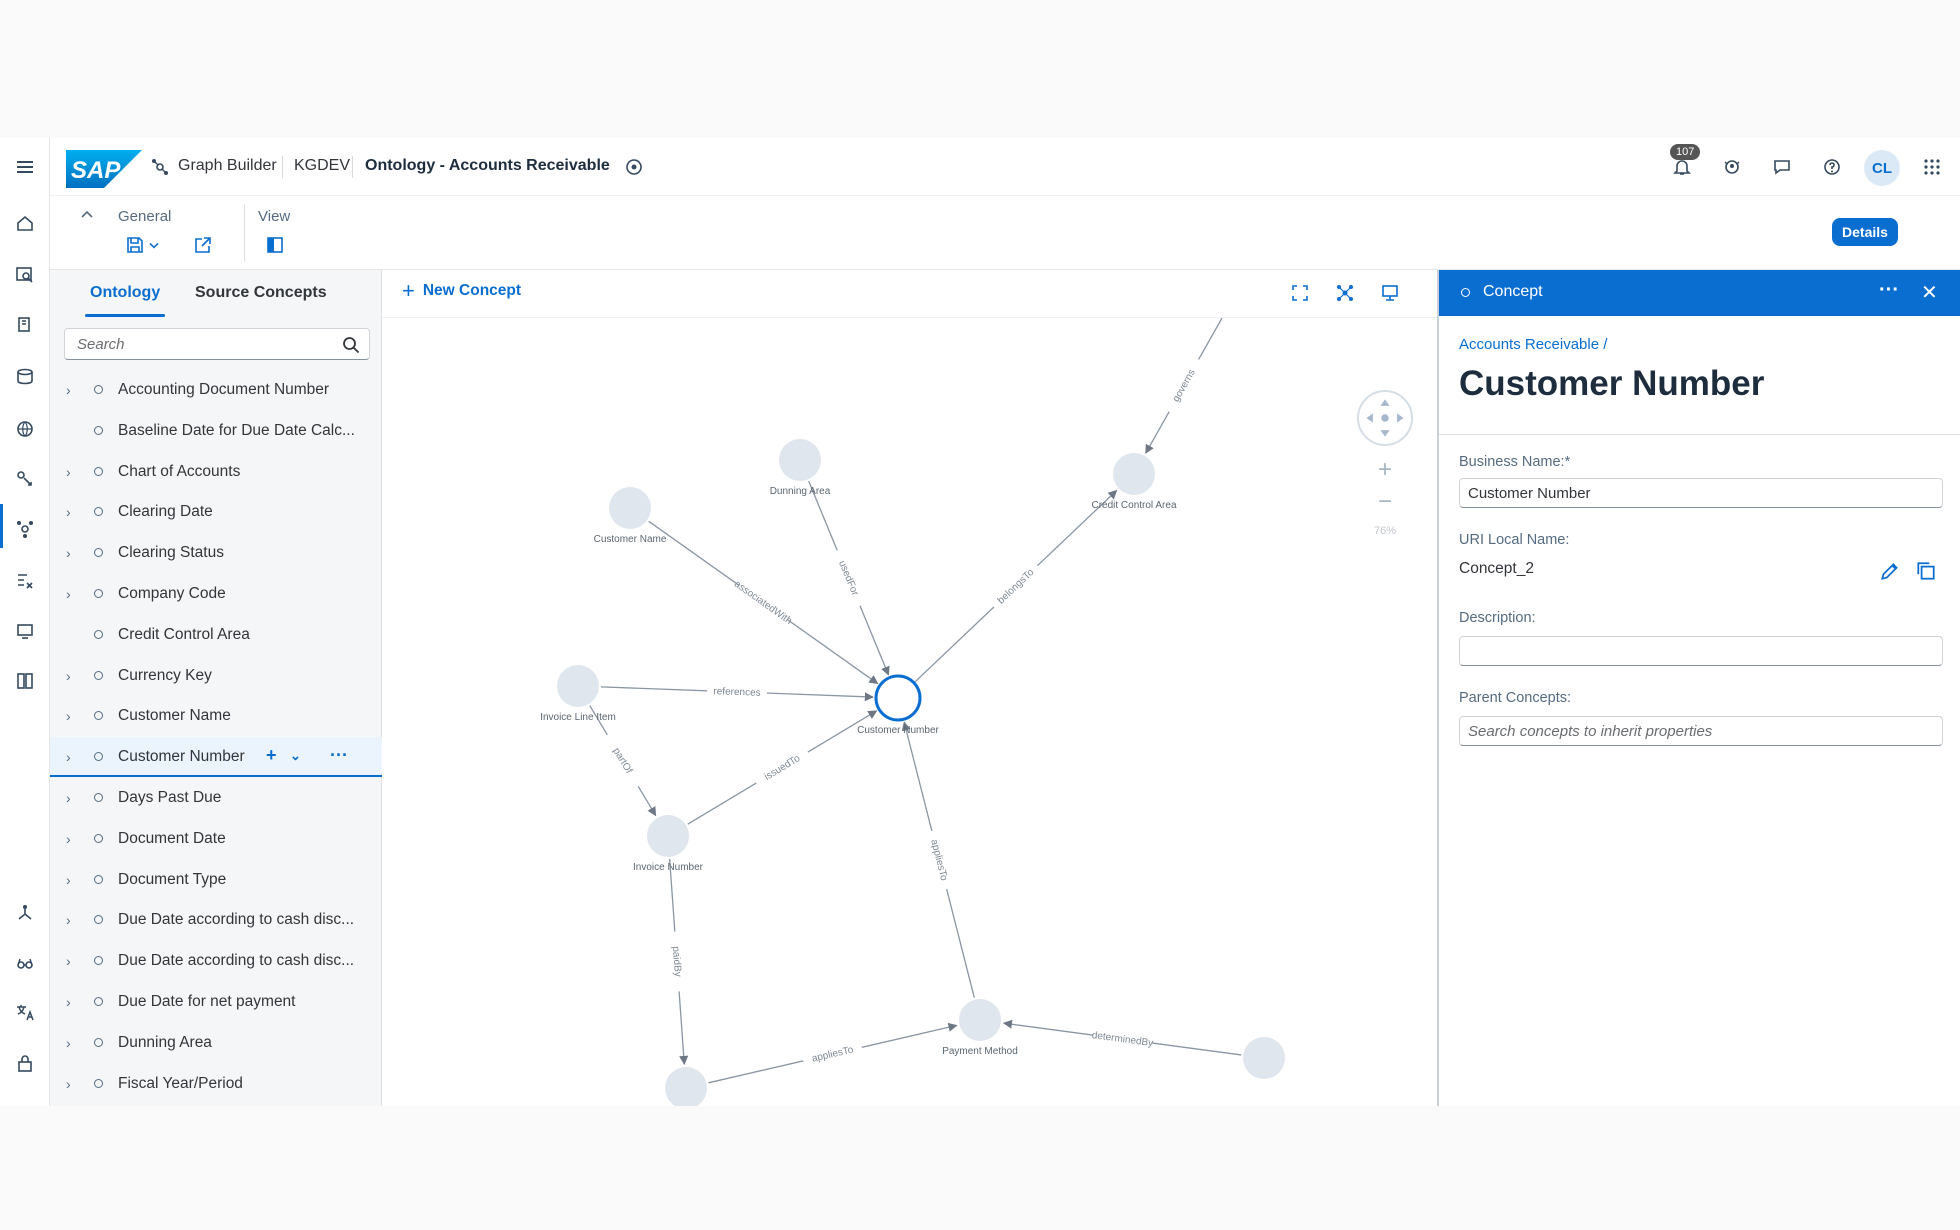  Describe the element at coordinates (98, 675) in the screenshot. I see `concept-icon` at that location.